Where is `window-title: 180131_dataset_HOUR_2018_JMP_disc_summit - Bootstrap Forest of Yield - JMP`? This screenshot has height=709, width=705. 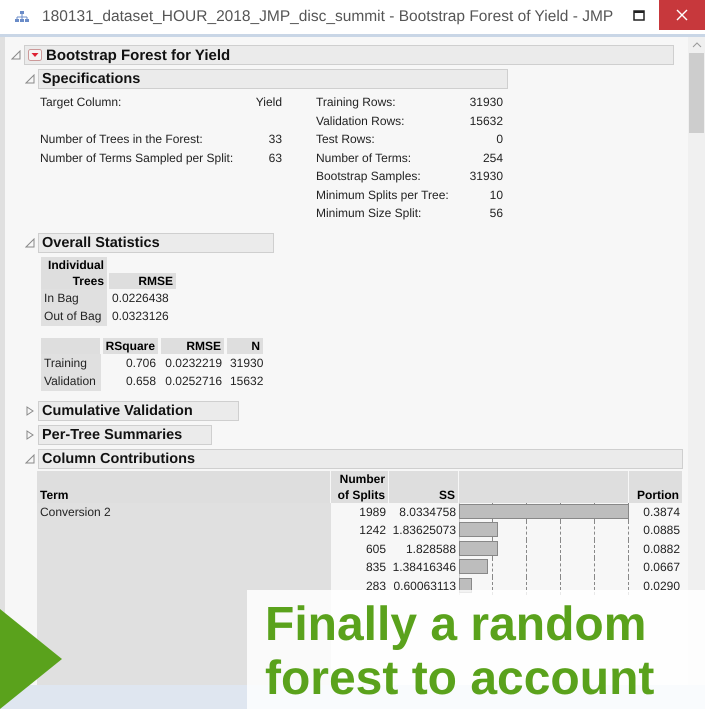
window-title: 180131_dataset_HOUR_2018_JMP_disc_summit - Bootstrap Forest of Yield - JMP is located at coordinates (328, 17).